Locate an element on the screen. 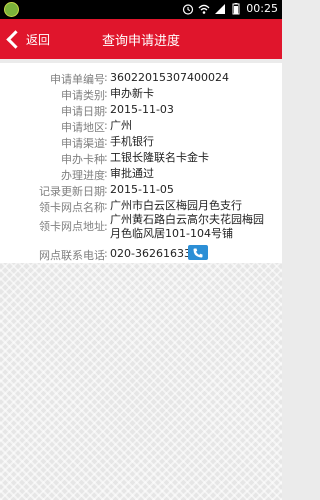 Image resolution: width=320 pixels, height=500 pixels. detail-value: 广州黄石路白云高尔夫花园梅园月色临风居101-104号铺 is located at coordinates (187, 226).